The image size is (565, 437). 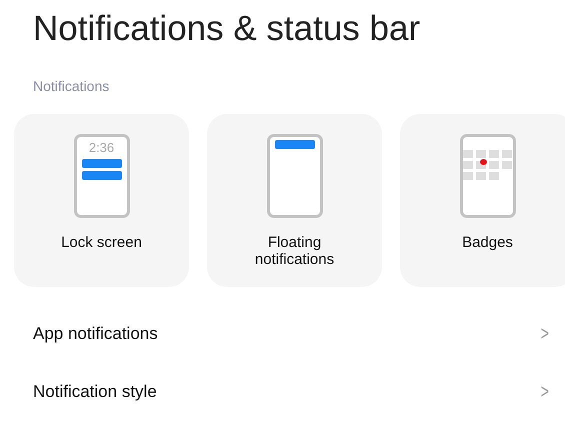 What do you see at coordinates (295, 251) in the screenshot?
I see `card-label: Floating notifications` at bounding box center [295, 251].